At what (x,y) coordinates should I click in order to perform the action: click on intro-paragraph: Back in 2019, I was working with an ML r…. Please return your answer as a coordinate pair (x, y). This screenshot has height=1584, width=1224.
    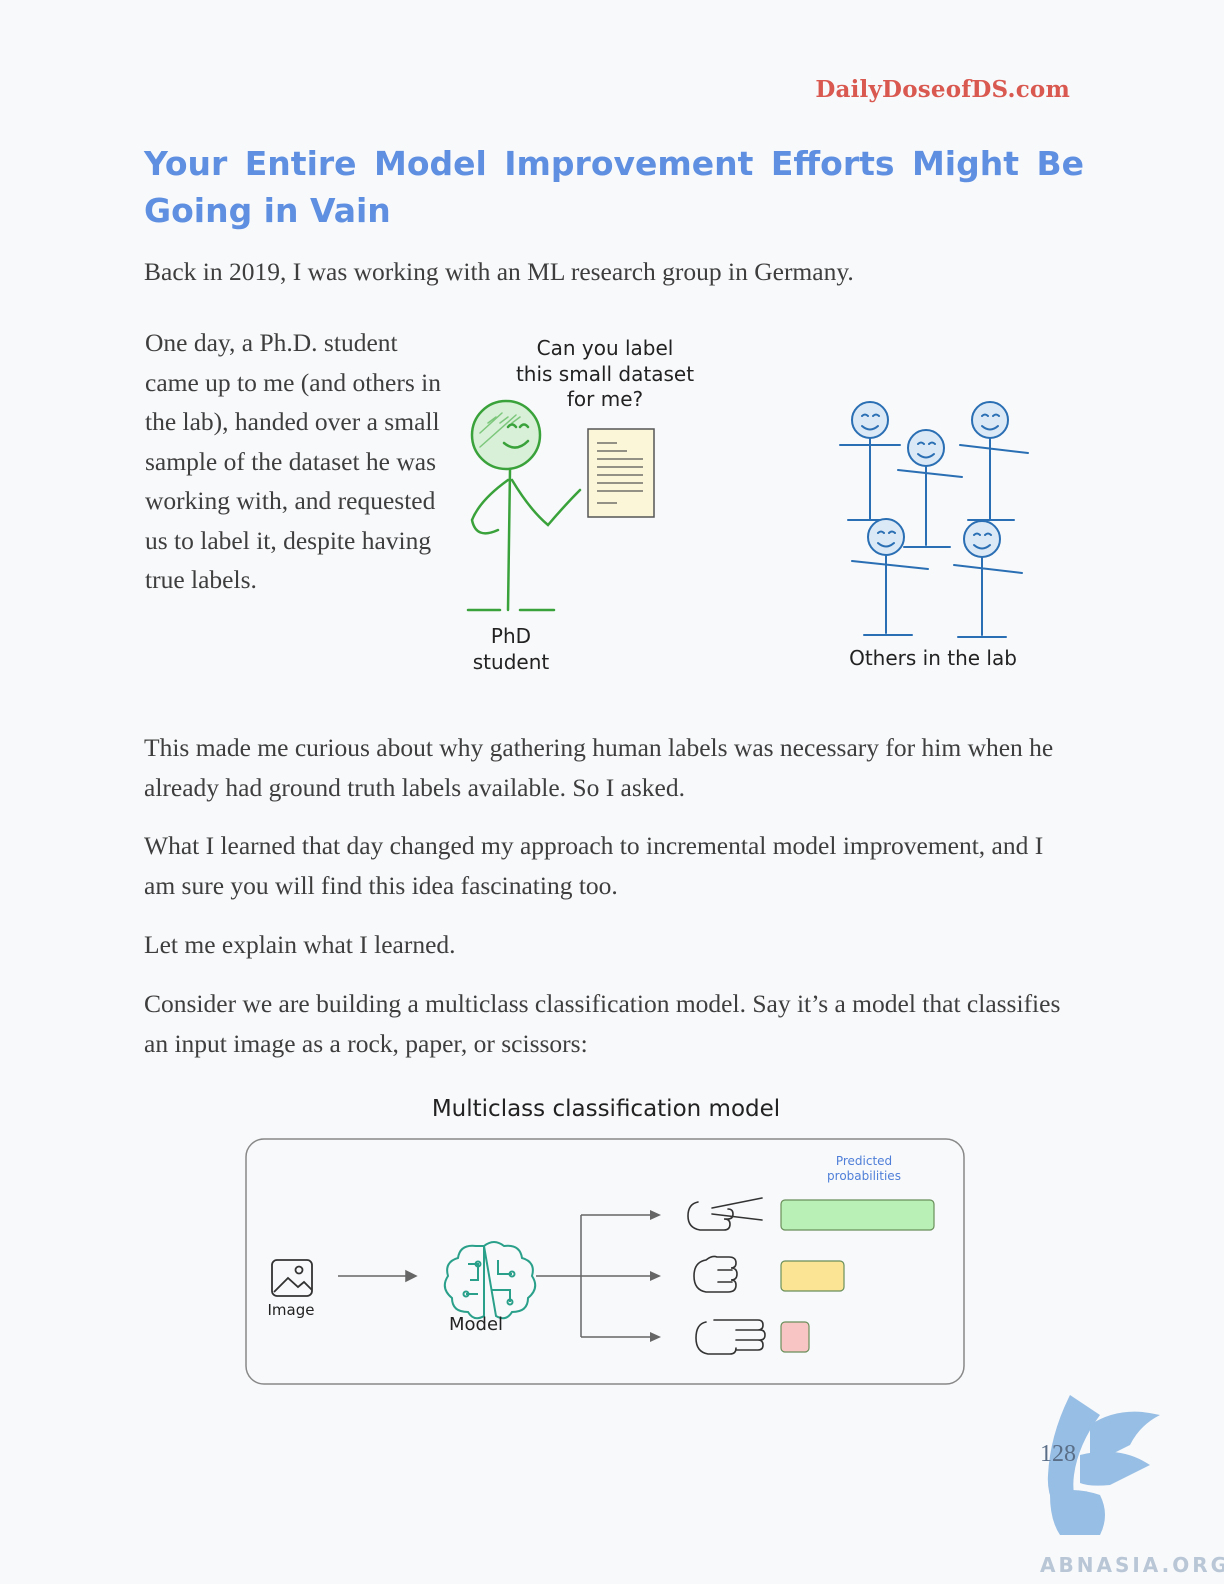
    Looking at the image, I should click on (499, 271).